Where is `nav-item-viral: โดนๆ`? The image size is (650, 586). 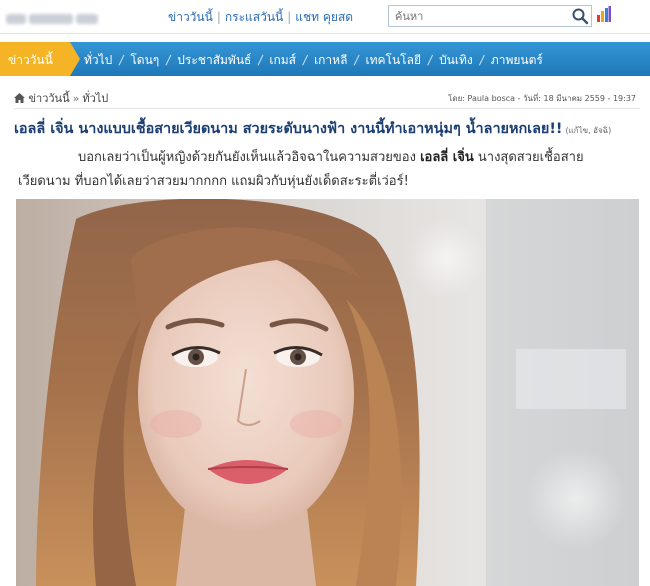
nav-item-viral: โดนๆ is located at coordinates (144, 60).